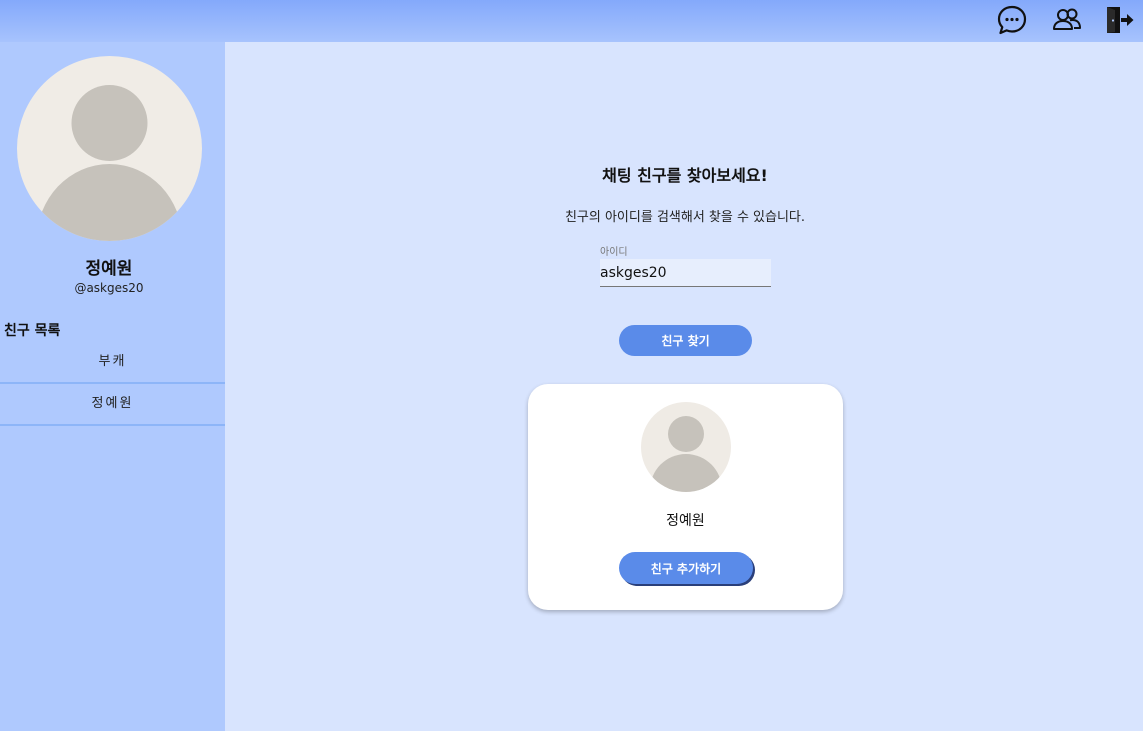 This screenshot has width=1143, height=731. I want to click on top-bar, so click(571, 21).